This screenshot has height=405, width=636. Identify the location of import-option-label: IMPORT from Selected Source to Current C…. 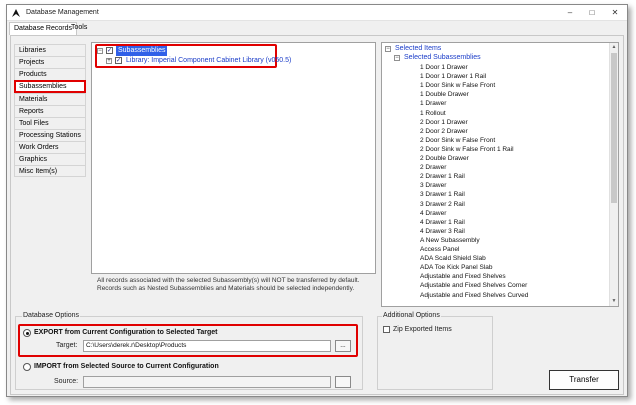
(126, 366).